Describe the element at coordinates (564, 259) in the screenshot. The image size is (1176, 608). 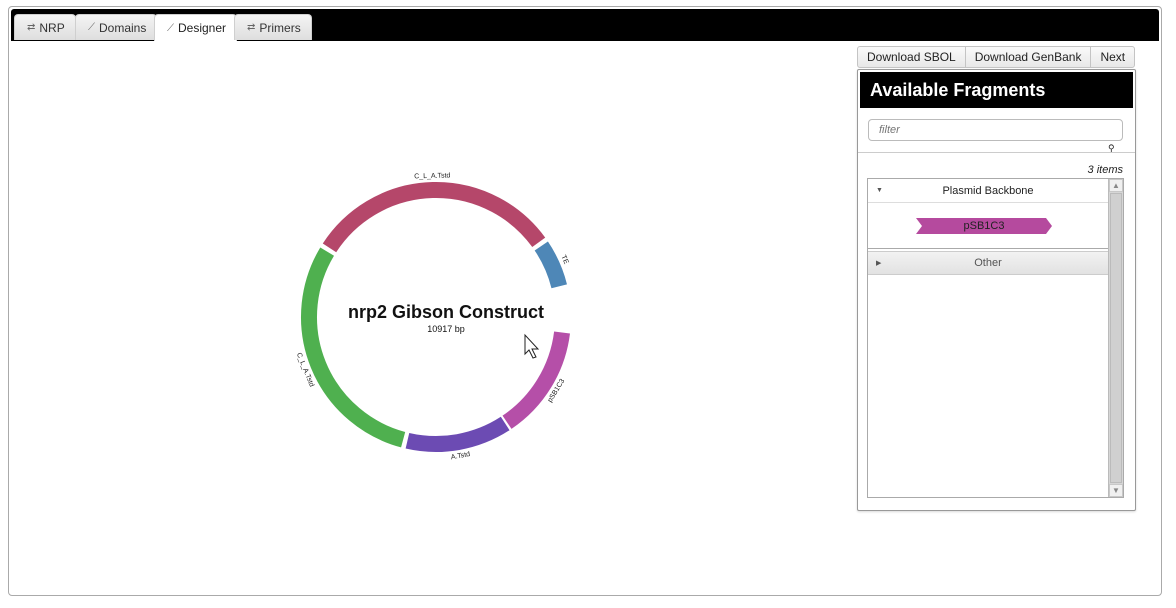
I see `segment-label: TE` at that location.